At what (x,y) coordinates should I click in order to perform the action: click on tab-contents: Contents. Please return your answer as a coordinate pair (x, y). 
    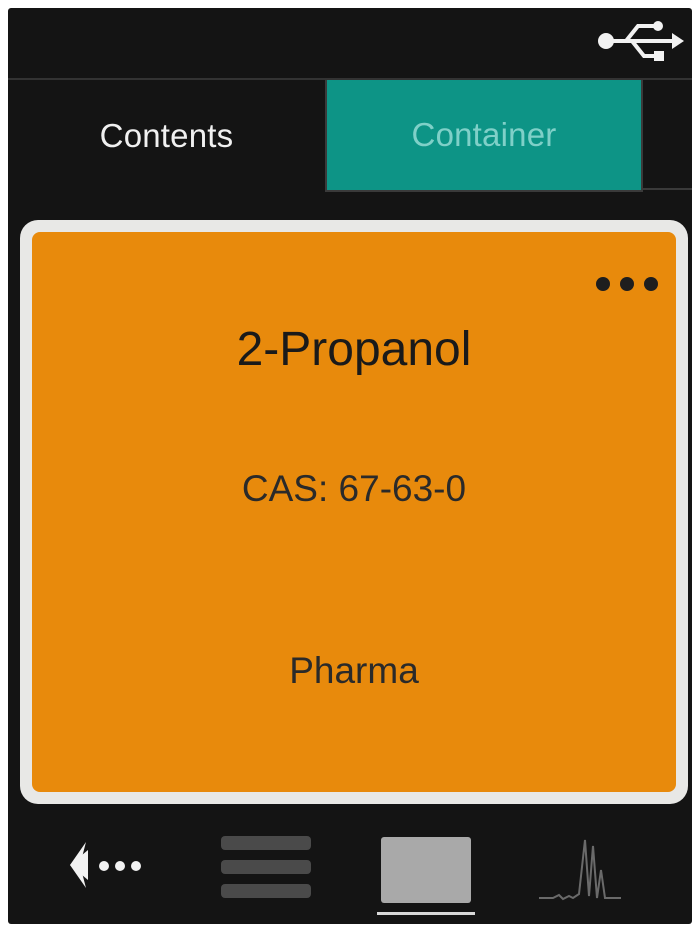
    Looking at the image, I should click on (166, 136).